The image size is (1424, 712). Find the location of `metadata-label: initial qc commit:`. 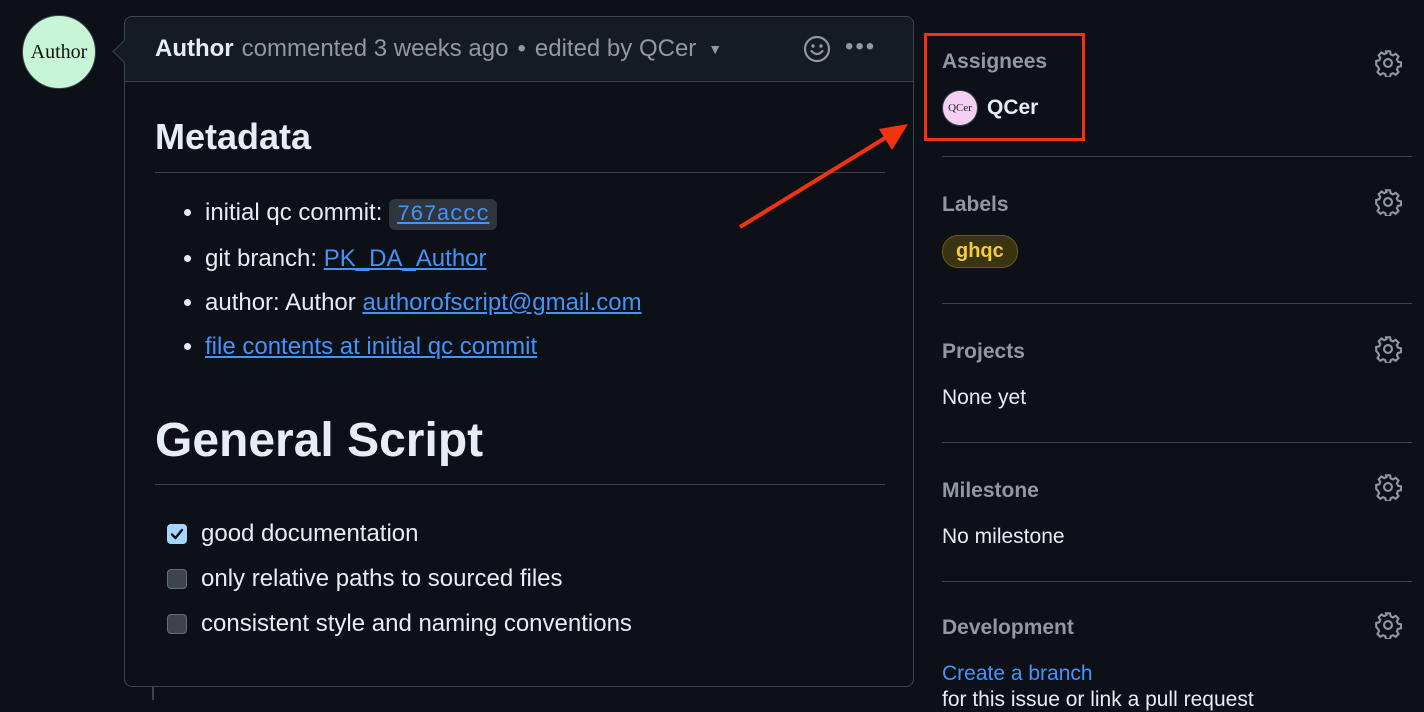

metadata-label: initial qc commit: is located at coordinates (294, 212).